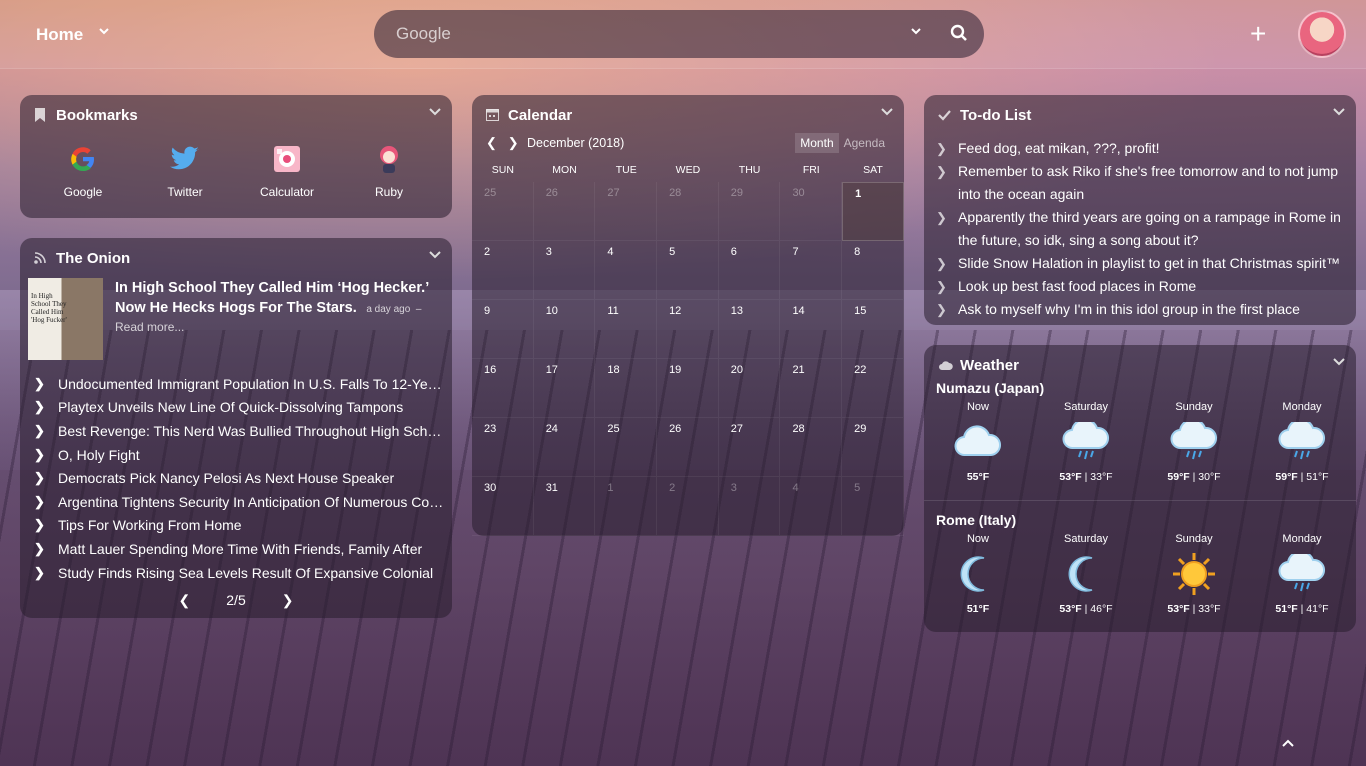  Describe the element at coordinates (811, 388) in the screenshot. I see `calendar-day: 21` at that location.